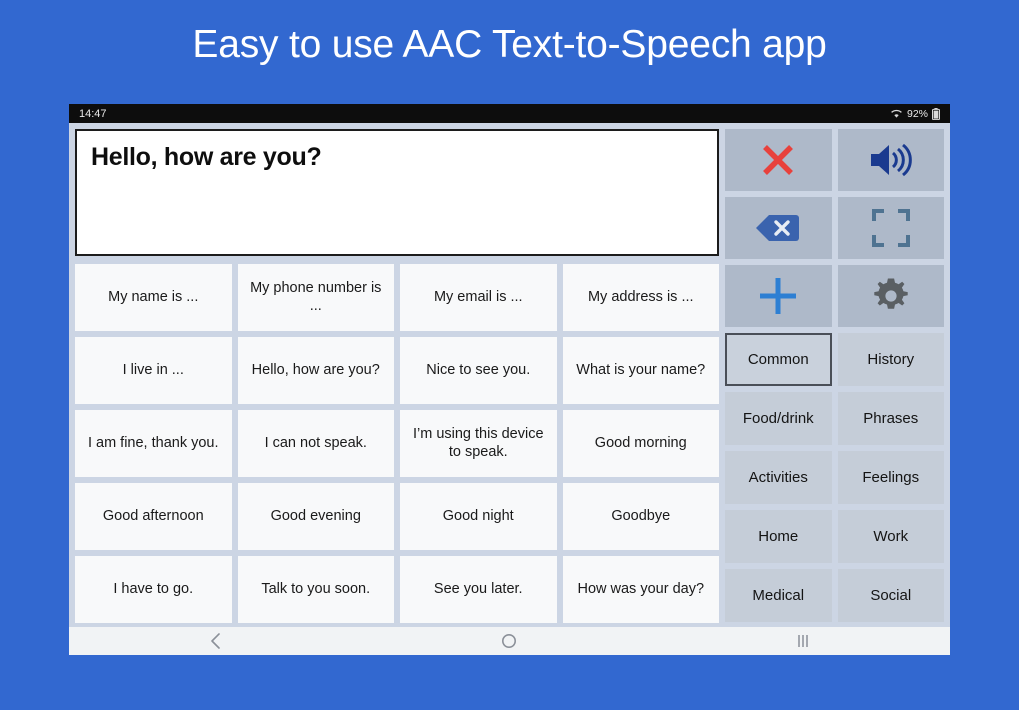 The height and width of the screenshot is (710, 1019). I want to click on category-button-home: Home, so click(778, 536).